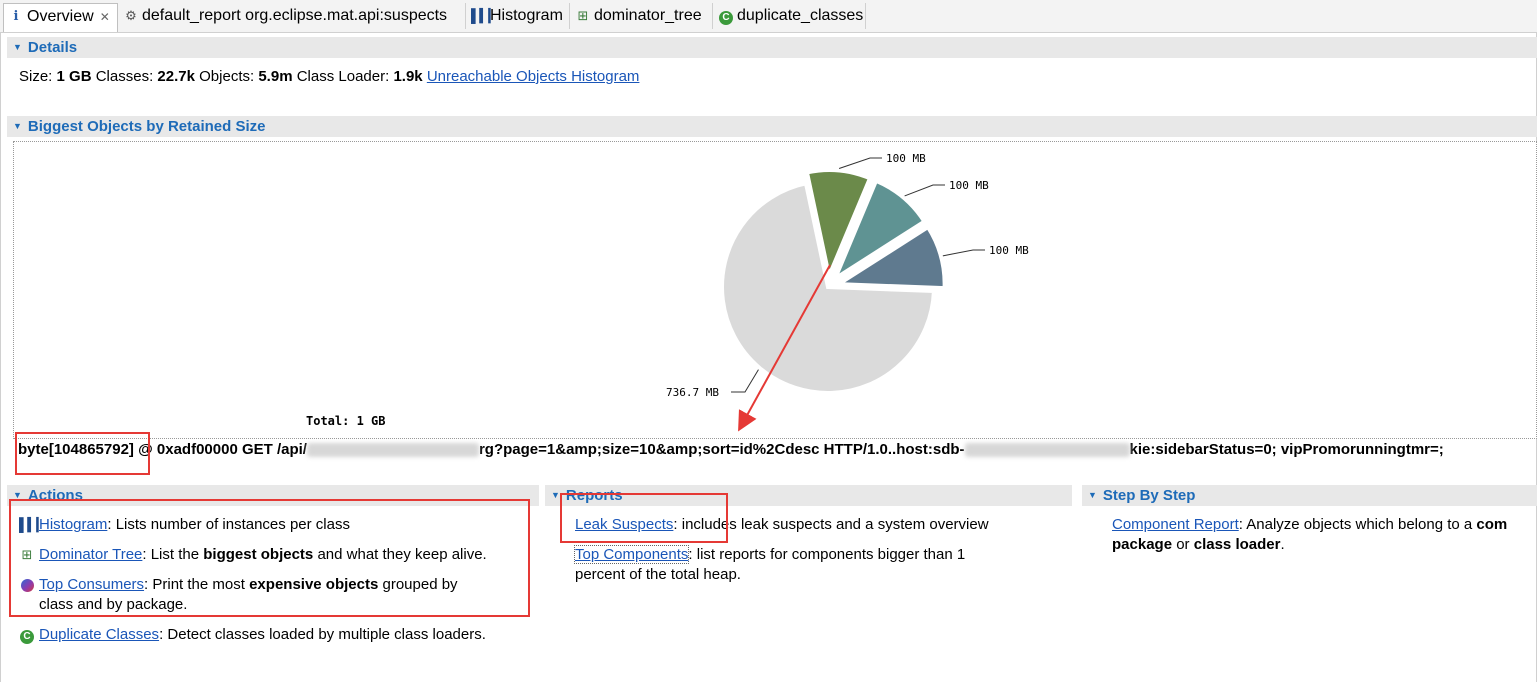 The image size is (1537, 682). I want to click on top-consumers-icon, so click(27, 585).